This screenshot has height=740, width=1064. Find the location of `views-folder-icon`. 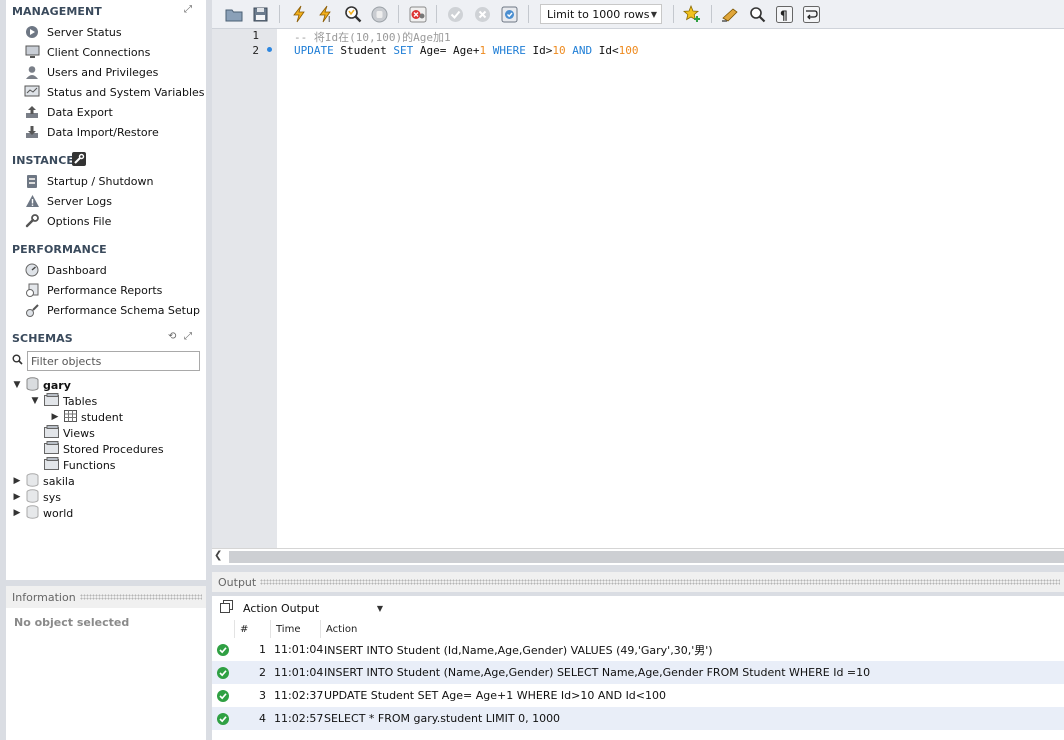

views-folder-icon is located at coordinates (51, 433).